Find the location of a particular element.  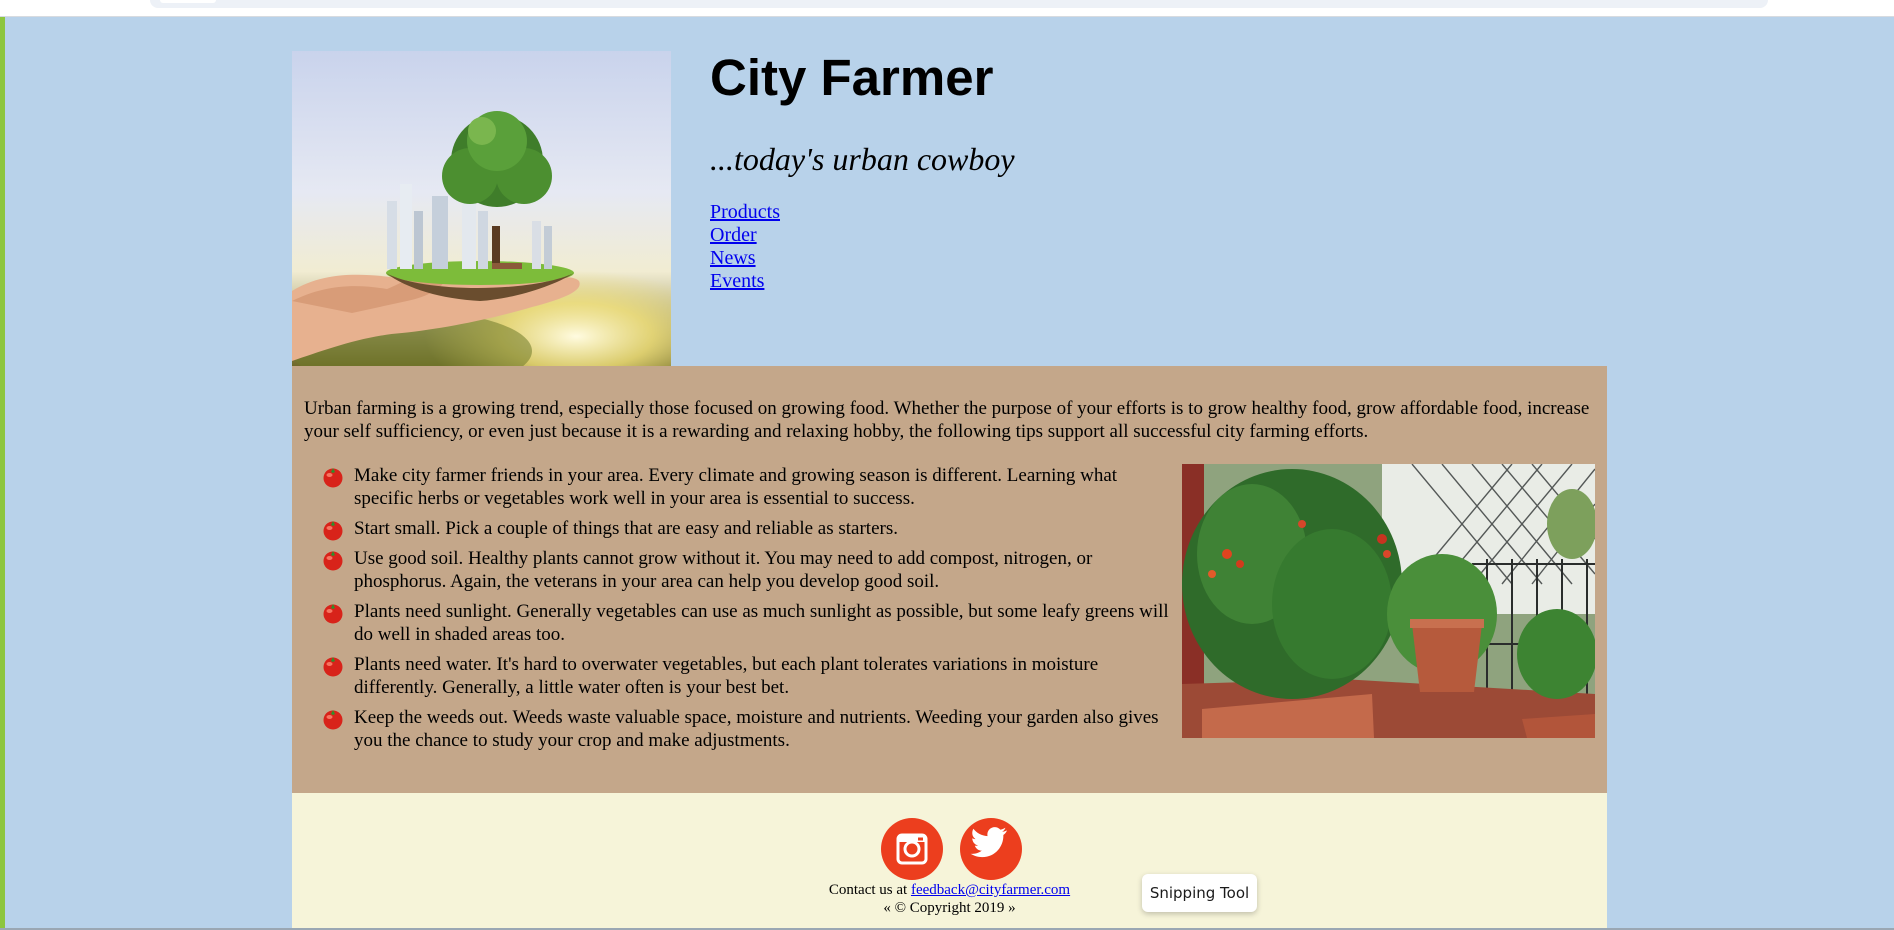

nav-link-products: Products is located at coordinates (745, 212).